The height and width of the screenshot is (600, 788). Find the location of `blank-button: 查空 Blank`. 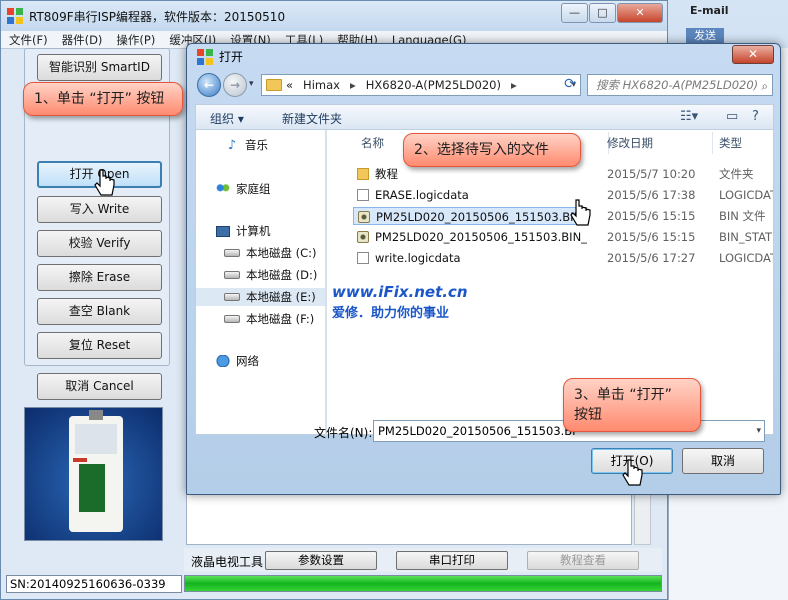

blank-button: 查空 Blank is located at coordinates (99, 311).